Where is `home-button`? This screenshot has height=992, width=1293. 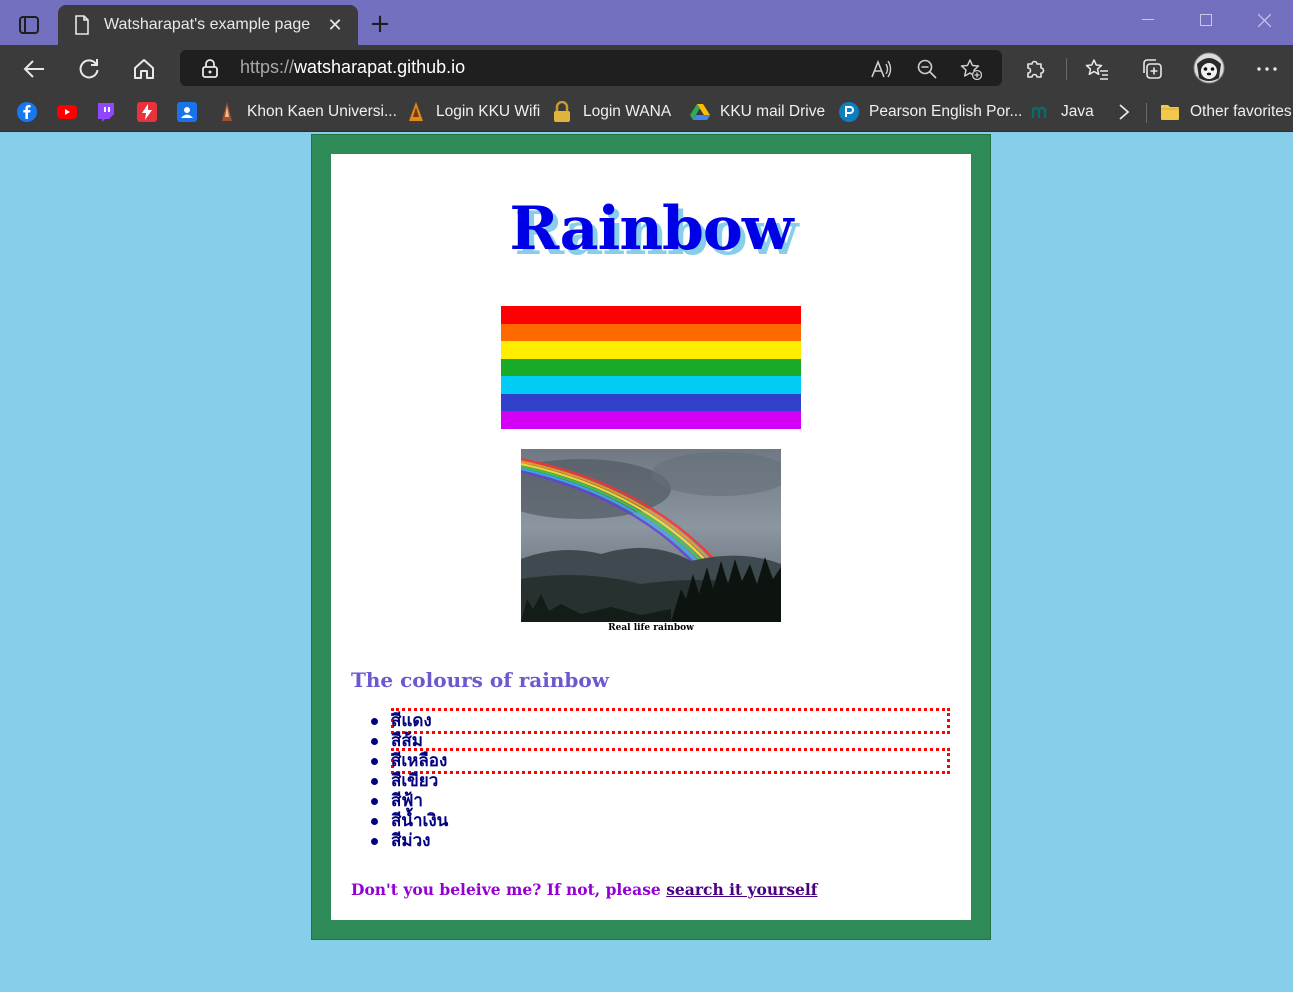
home-button is located at coordinates (144, 69).